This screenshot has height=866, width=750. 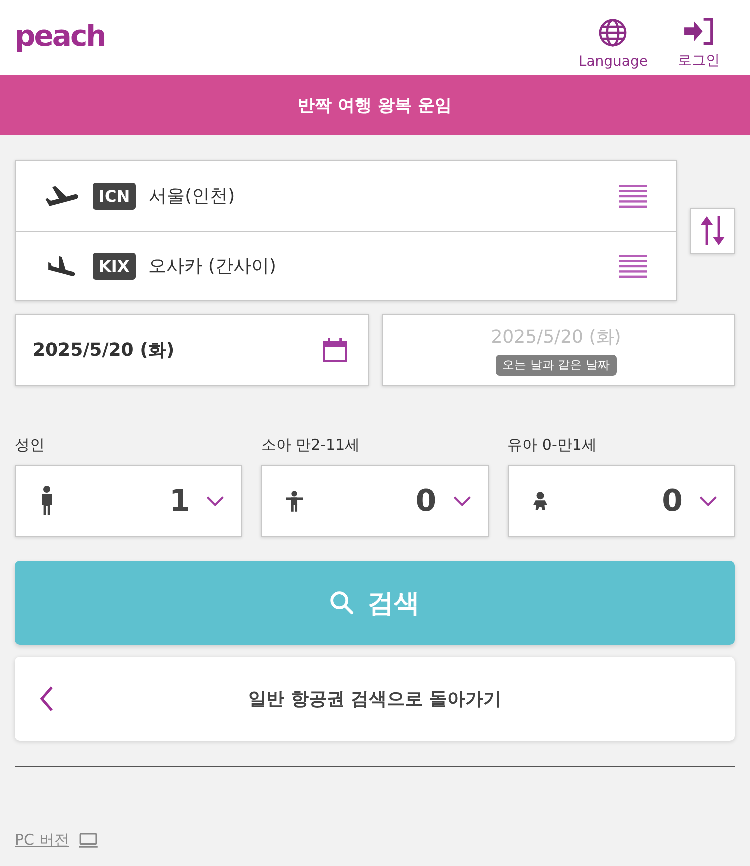 I want to click on passenger-label: 소아 만2-11세, so click(x=310, y=445).